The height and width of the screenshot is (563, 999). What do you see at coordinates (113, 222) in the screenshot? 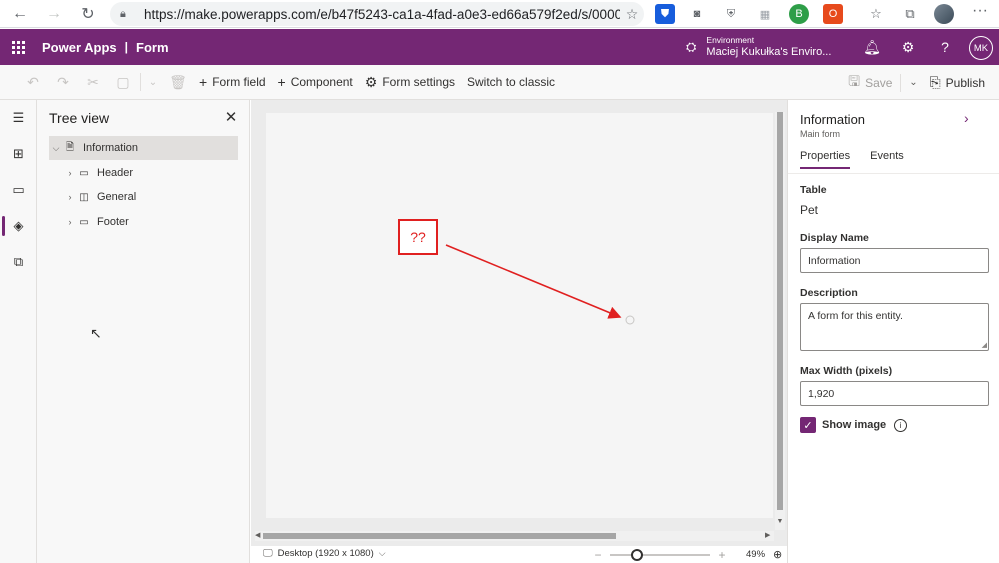
I see `tree-item-label: Footer` at bounding box center [113, 222].